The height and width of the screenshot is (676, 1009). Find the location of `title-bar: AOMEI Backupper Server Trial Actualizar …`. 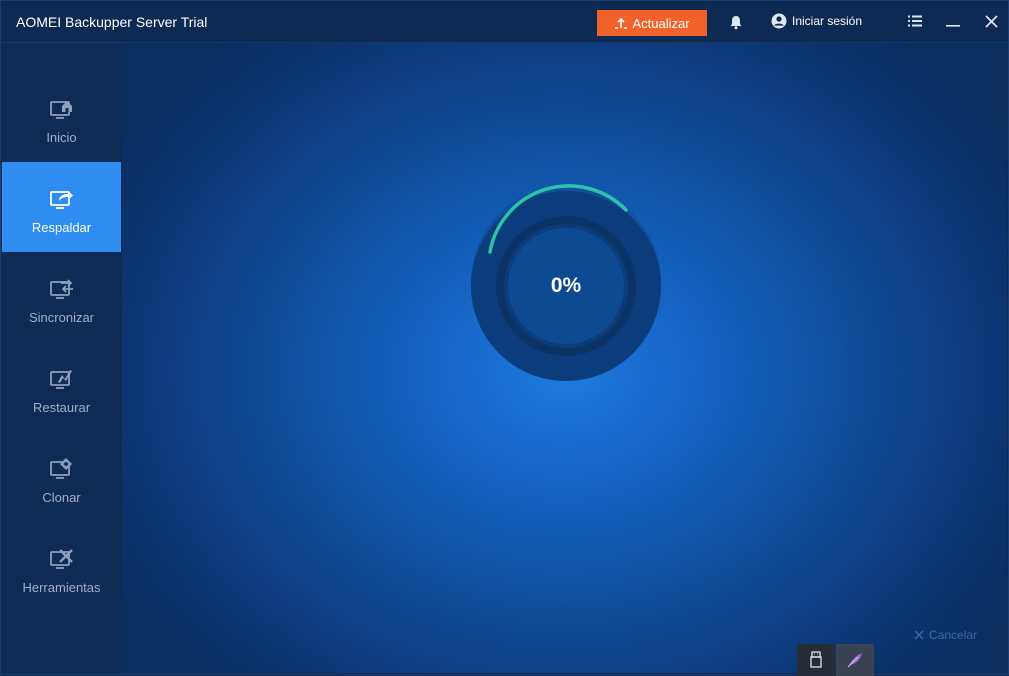

title-bar: AOMEI Backupper Server Trial Actualizar … is located at coordinates (504, 22).